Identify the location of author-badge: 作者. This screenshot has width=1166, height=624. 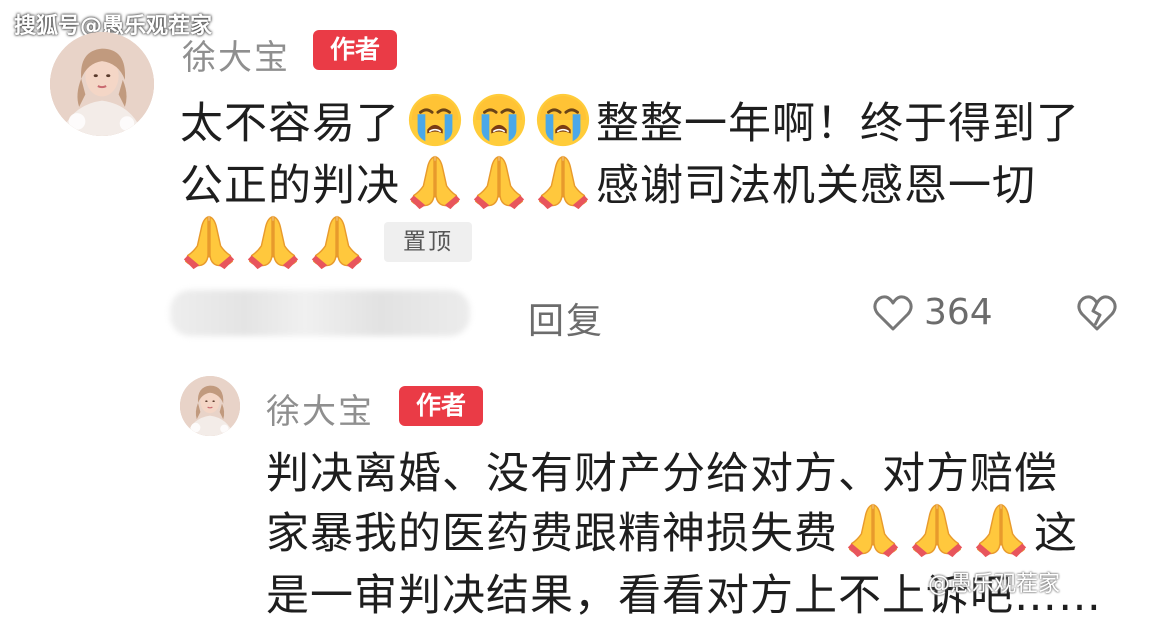
(355, 50).